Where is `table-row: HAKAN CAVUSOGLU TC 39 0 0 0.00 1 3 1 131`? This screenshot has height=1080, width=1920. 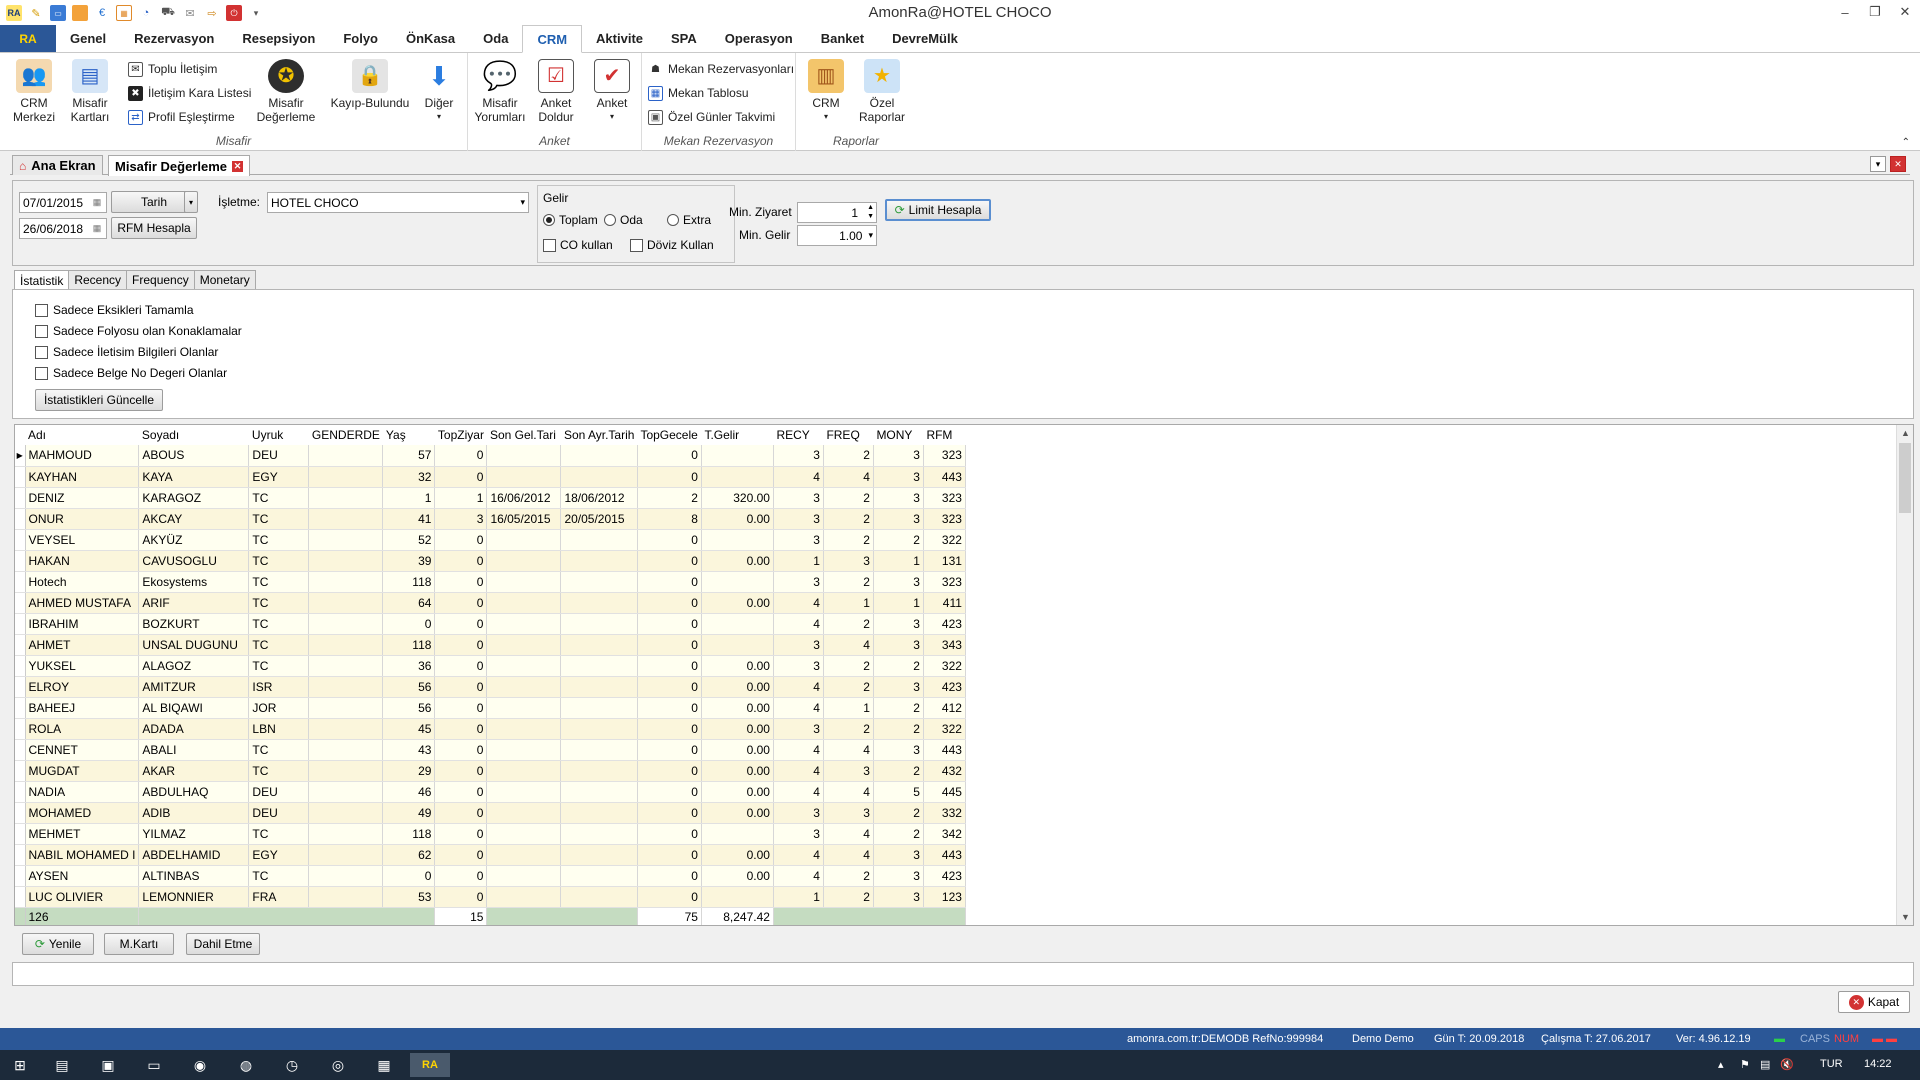
table-row: HAKAN CAVUSOGLU TC 39 0 0 0.00 1 3 1 131 is located at coordinates (490, 561).